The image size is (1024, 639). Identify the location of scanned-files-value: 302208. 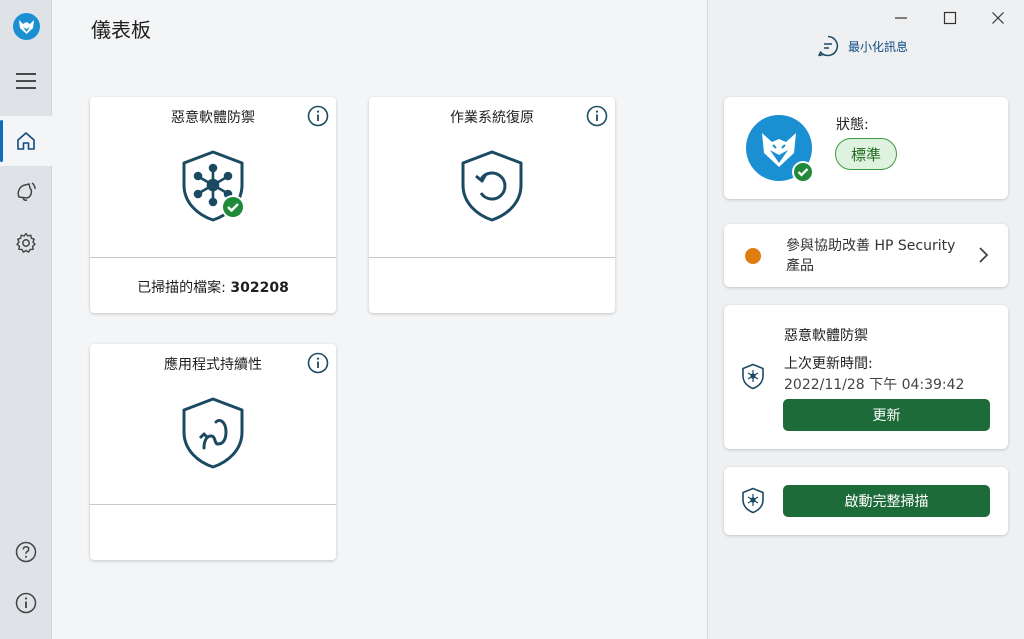
(259, 288).